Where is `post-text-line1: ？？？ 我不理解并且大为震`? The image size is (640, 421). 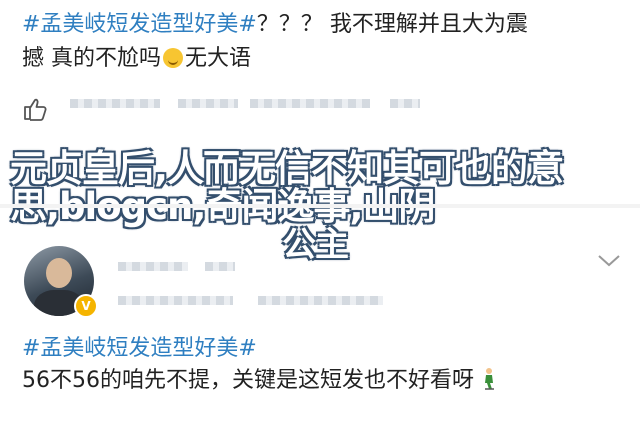
post-text-line1: ？？？ 我不理解并且大为震 is located at coordinates (392, 24).